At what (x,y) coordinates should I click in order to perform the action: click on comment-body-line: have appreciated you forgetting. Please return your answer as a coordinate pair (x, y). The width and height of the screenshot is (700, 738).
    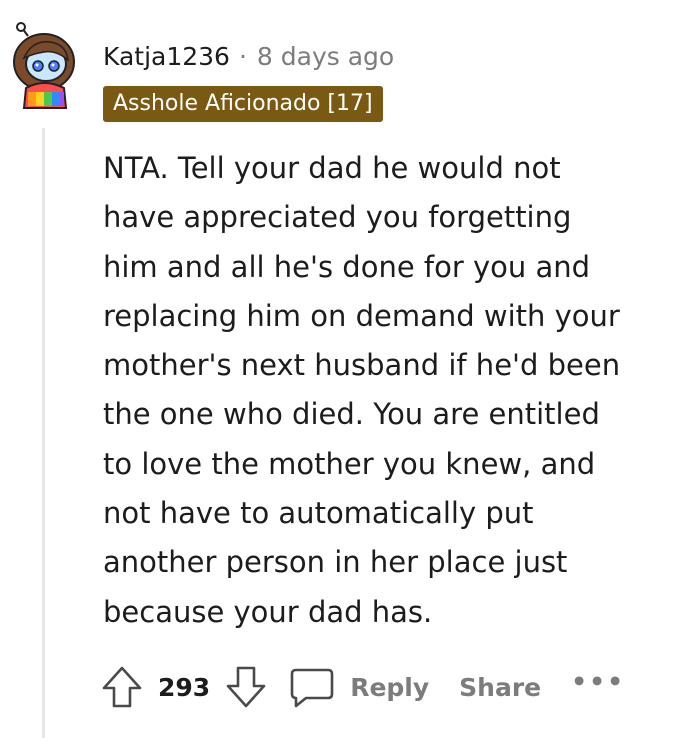
    Looking at the image, I should click on (337, 217).